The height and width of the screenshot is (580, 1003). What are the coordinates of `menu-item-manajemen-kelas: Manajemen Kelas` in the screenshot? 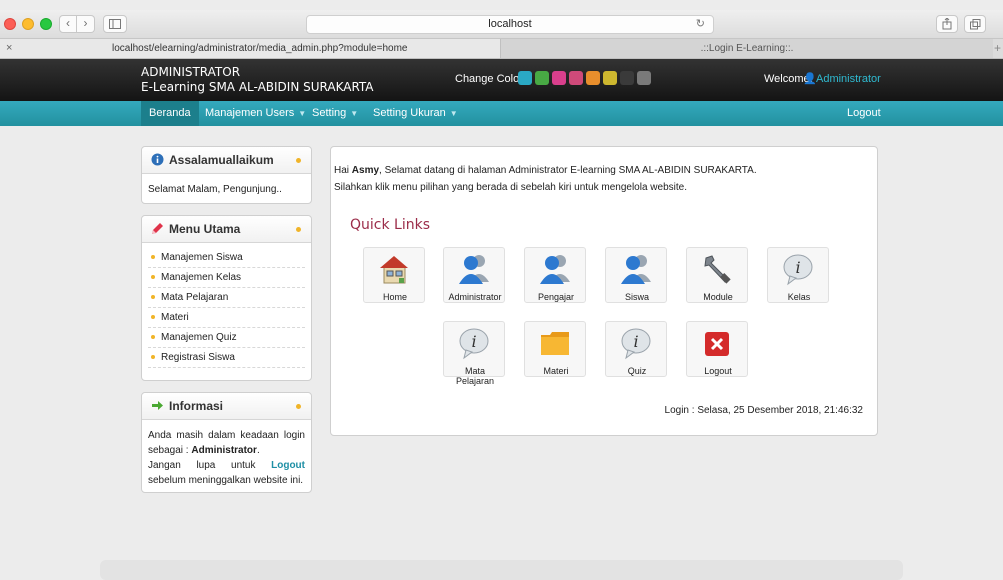 It's located at (226, 278).